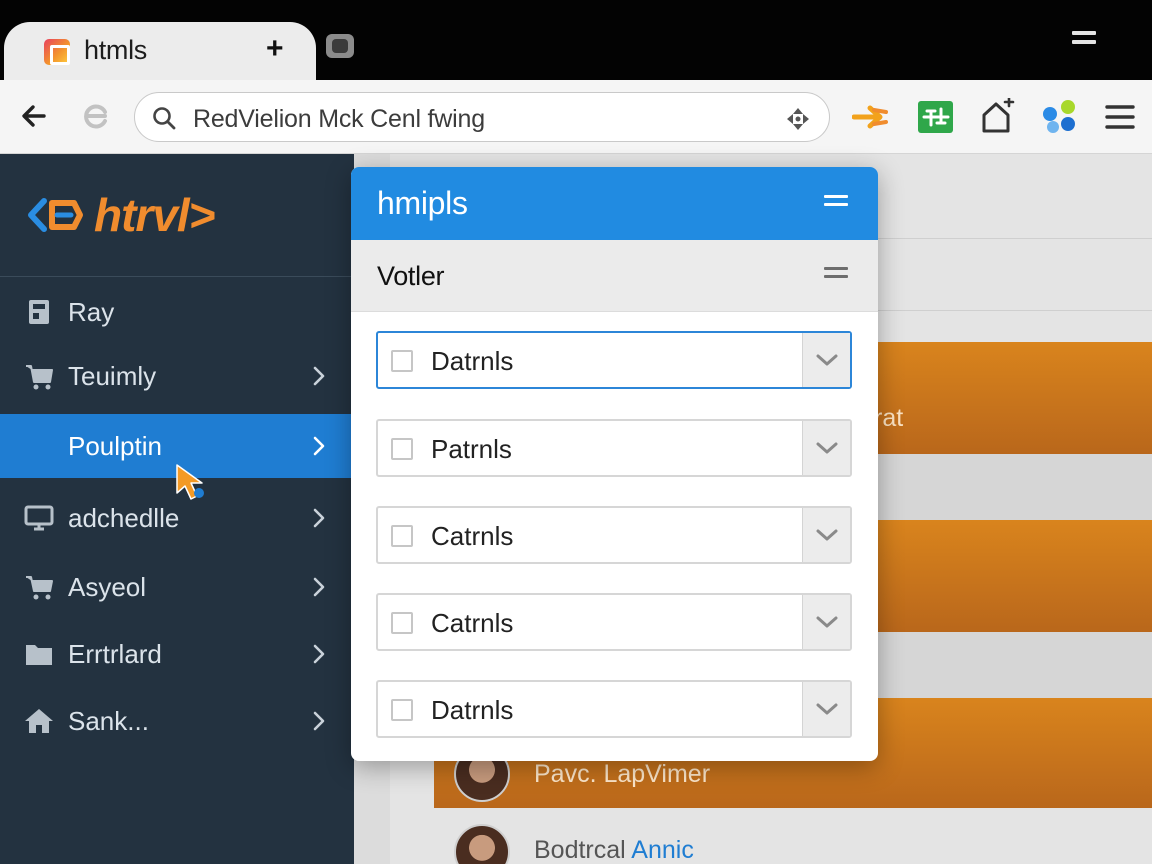  What do you see at coordinates (115, 654) in the screenshot?
I see `sidebar-item-label: Errtrlard` at bounding box center [115, 654].